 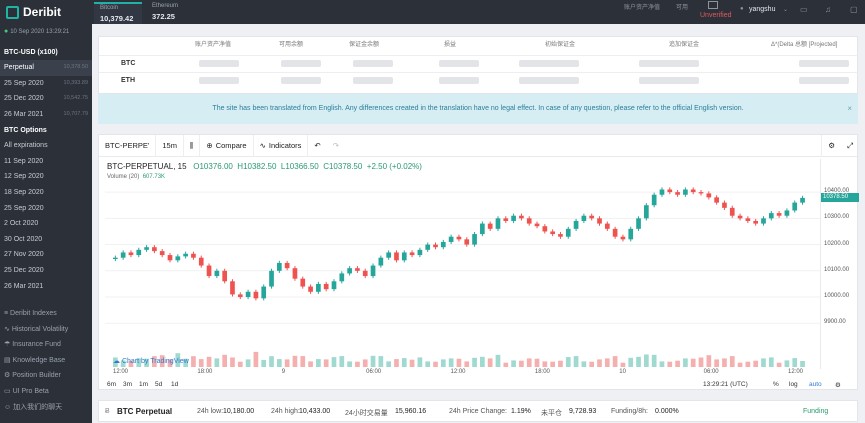 What do you see at coordinates (30, 392) in the screenshot?
I see `sidebar-item-label: UI Pro Beta` at bounding box center [30, 392].